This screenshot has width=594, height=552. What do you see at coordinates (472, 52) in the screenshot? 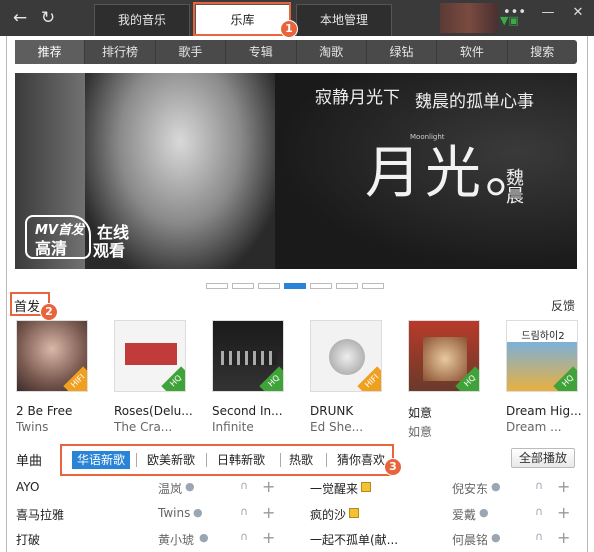
I see `nav-software: 软件` at bounding box center [472, 52].